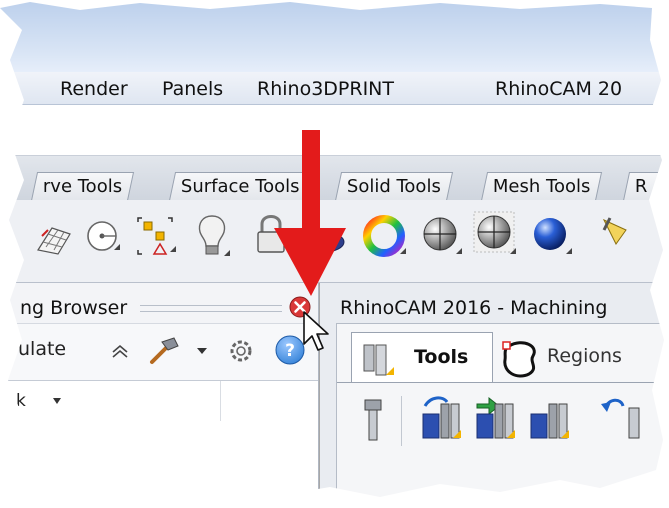 The width and height of the screenshot is (669, 508). I want to click on polygon-points-icon, so click(156, 236).